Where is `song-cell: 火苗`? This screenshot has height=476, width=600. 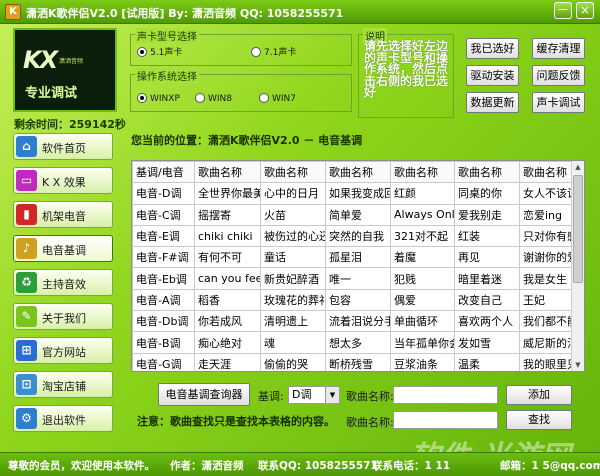
song-cell: 火苗 is located at coordinates (293, 214).